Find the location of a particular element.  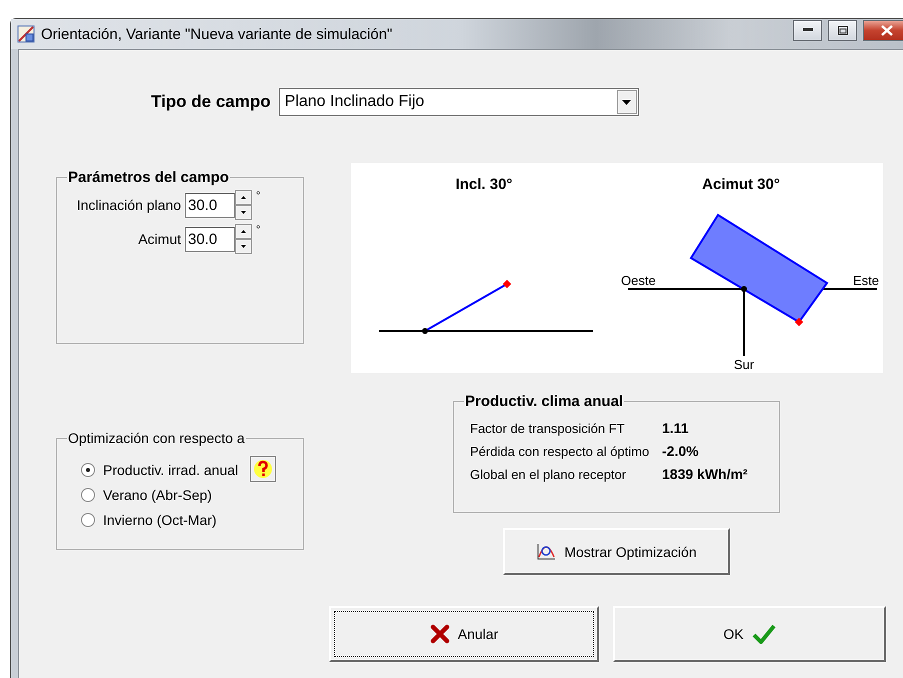

close-icon is located at coordinates (887, 30).